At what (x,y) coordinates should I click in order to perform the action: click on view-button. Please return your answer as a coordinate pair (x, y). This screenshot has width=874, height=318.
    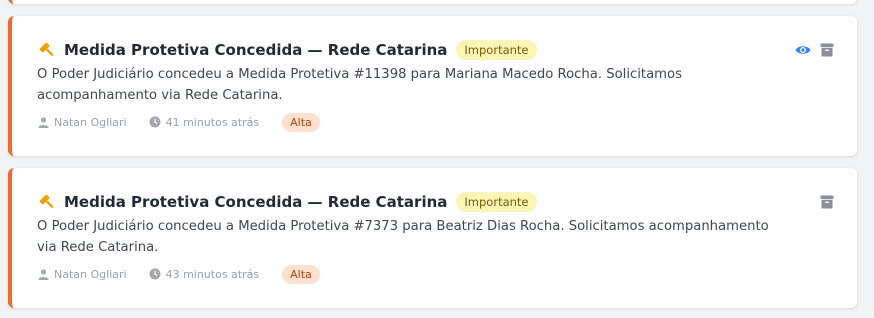
    Looking at the image, I should click on (803, 50).